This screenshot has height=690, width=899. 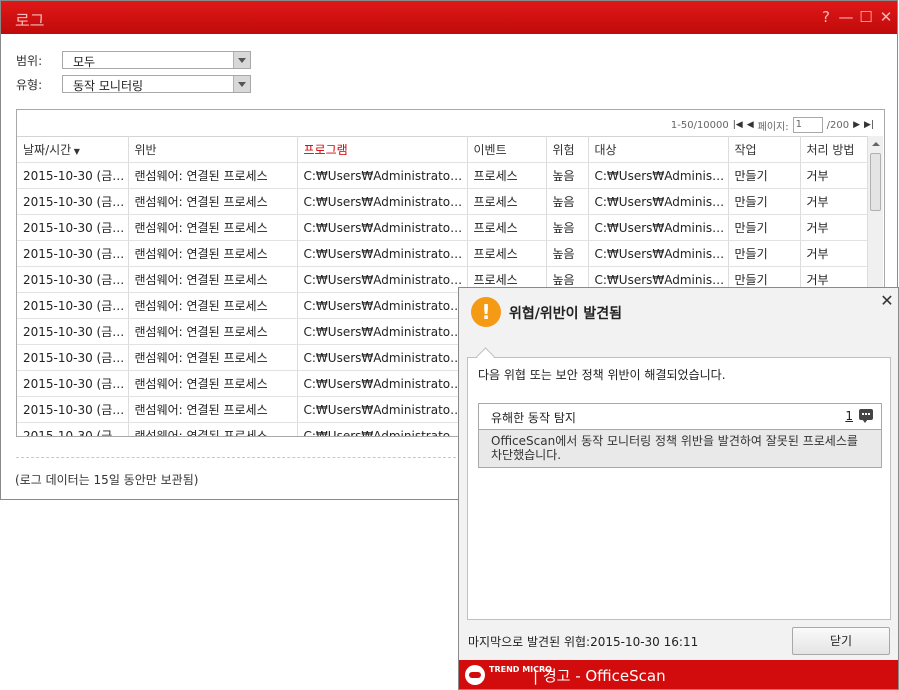 What do you see at coordinates (738, 125) in the screenshot?
I see `first-page-icon: |◀` at bounding box center [738, 125].